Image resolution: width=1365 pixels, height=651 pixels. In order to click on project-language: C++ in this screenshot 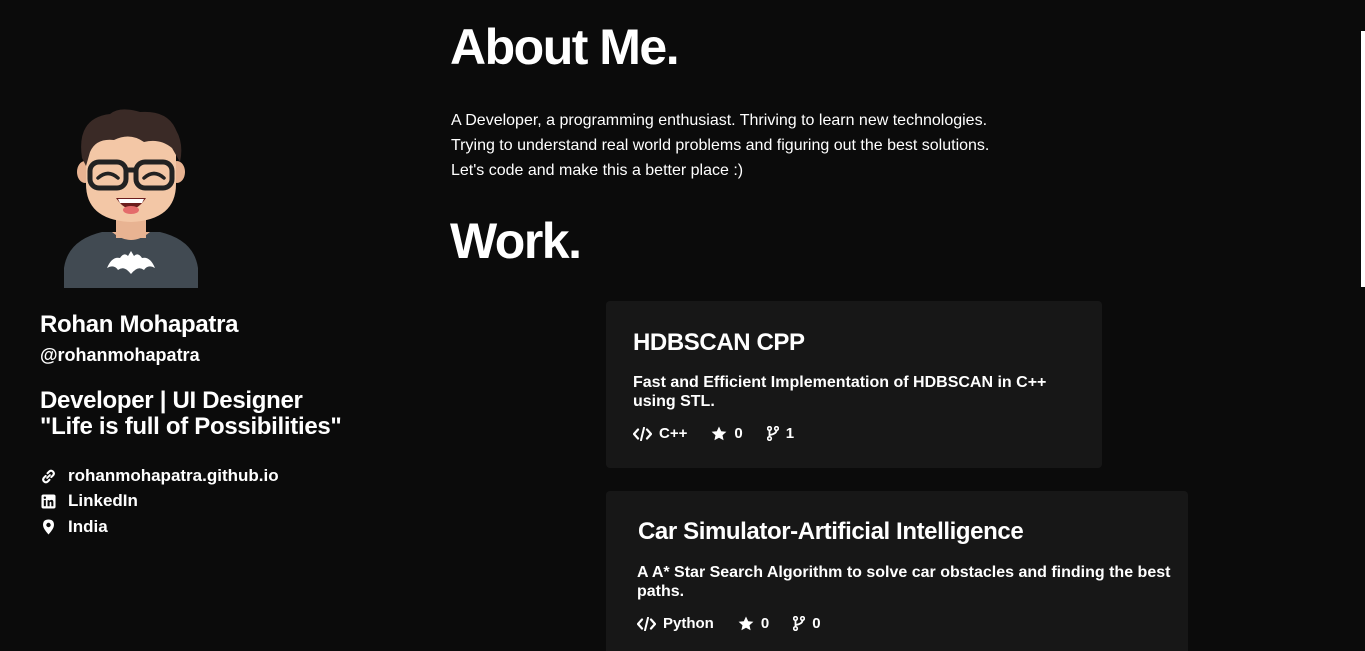, I will do `click(660, 433)`.